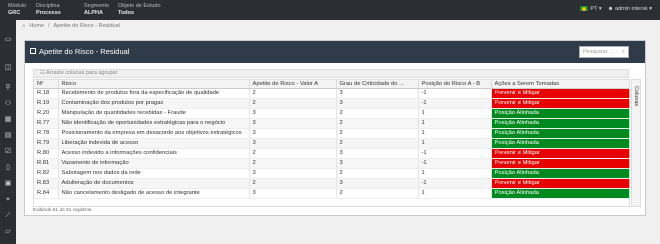 The height and width of the screenshot is (244, 660). What do you see at coordinates (46, 133) in the screenshot?
I see `cell-numero: R.78` at bounding box center [46, 133].